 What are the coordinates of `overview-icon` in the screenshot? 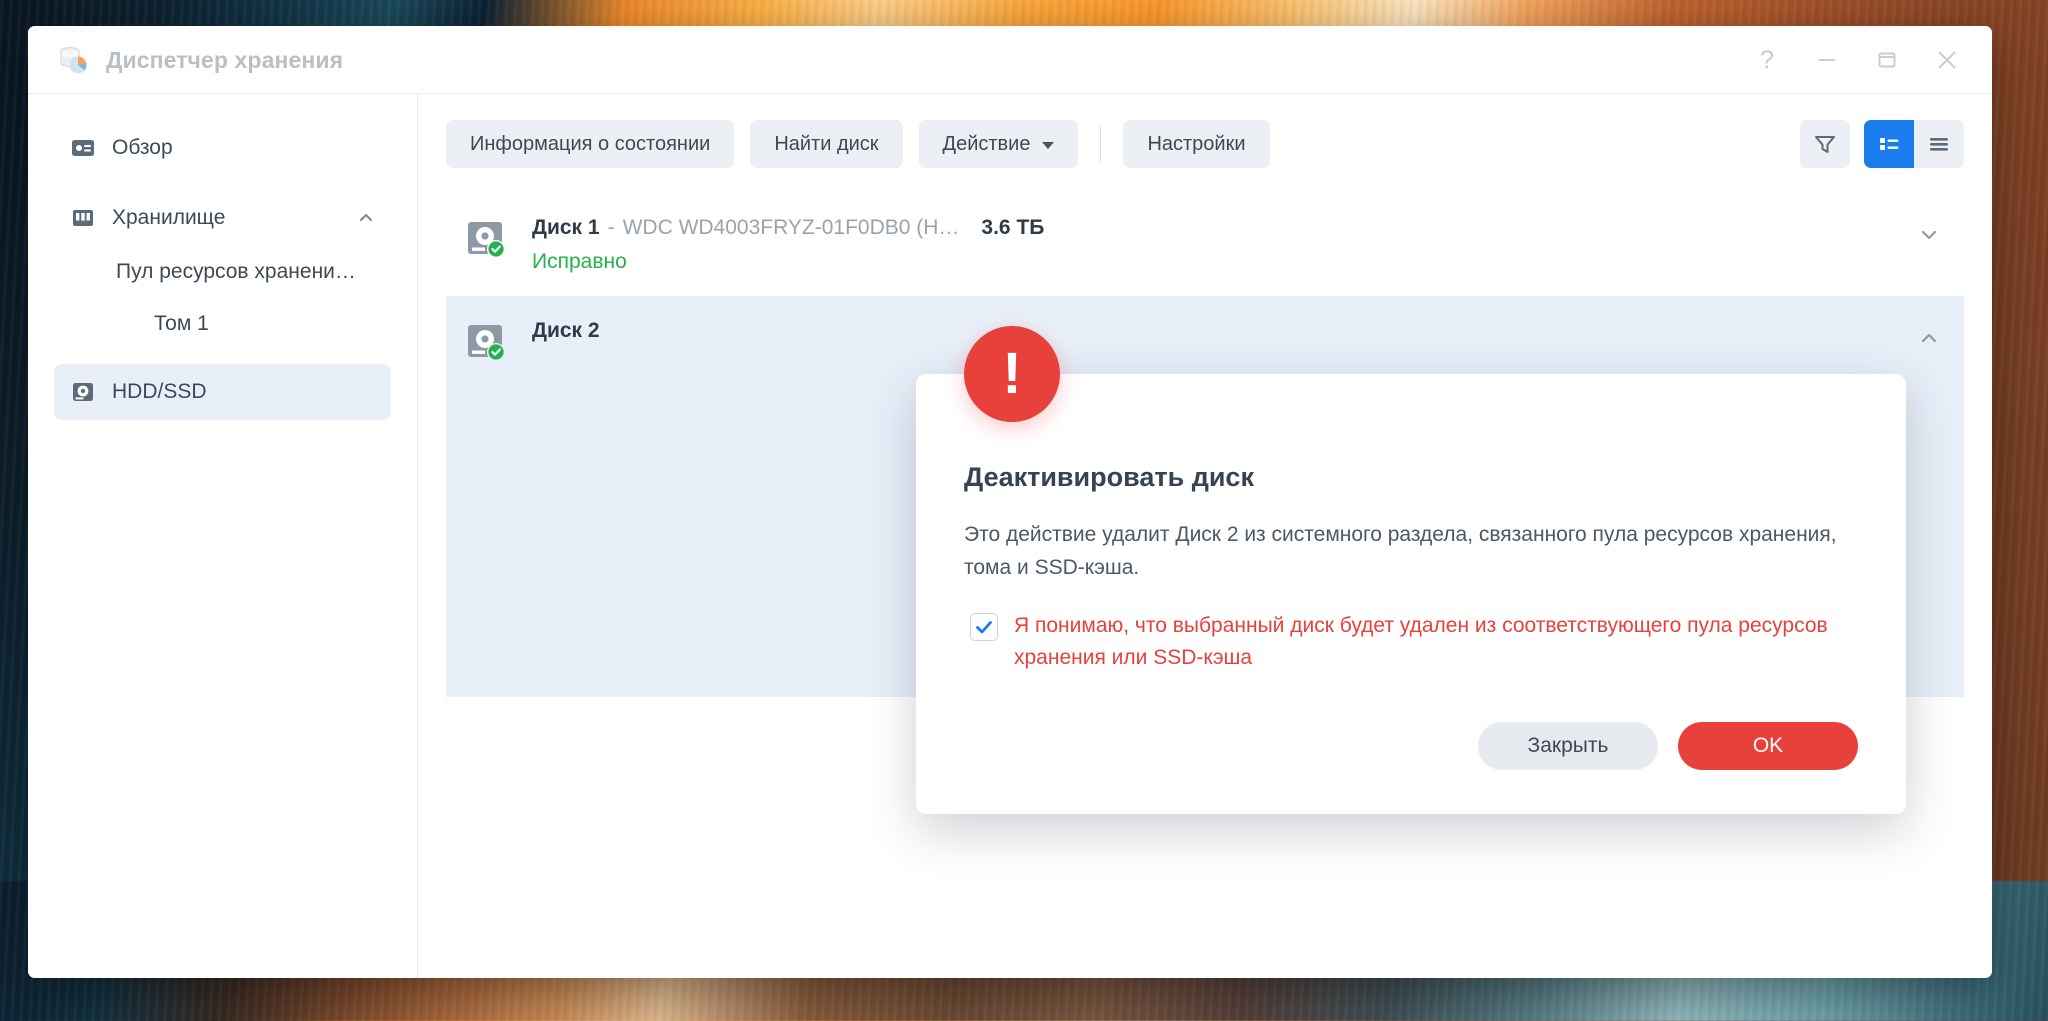 It's located at (83, 148).